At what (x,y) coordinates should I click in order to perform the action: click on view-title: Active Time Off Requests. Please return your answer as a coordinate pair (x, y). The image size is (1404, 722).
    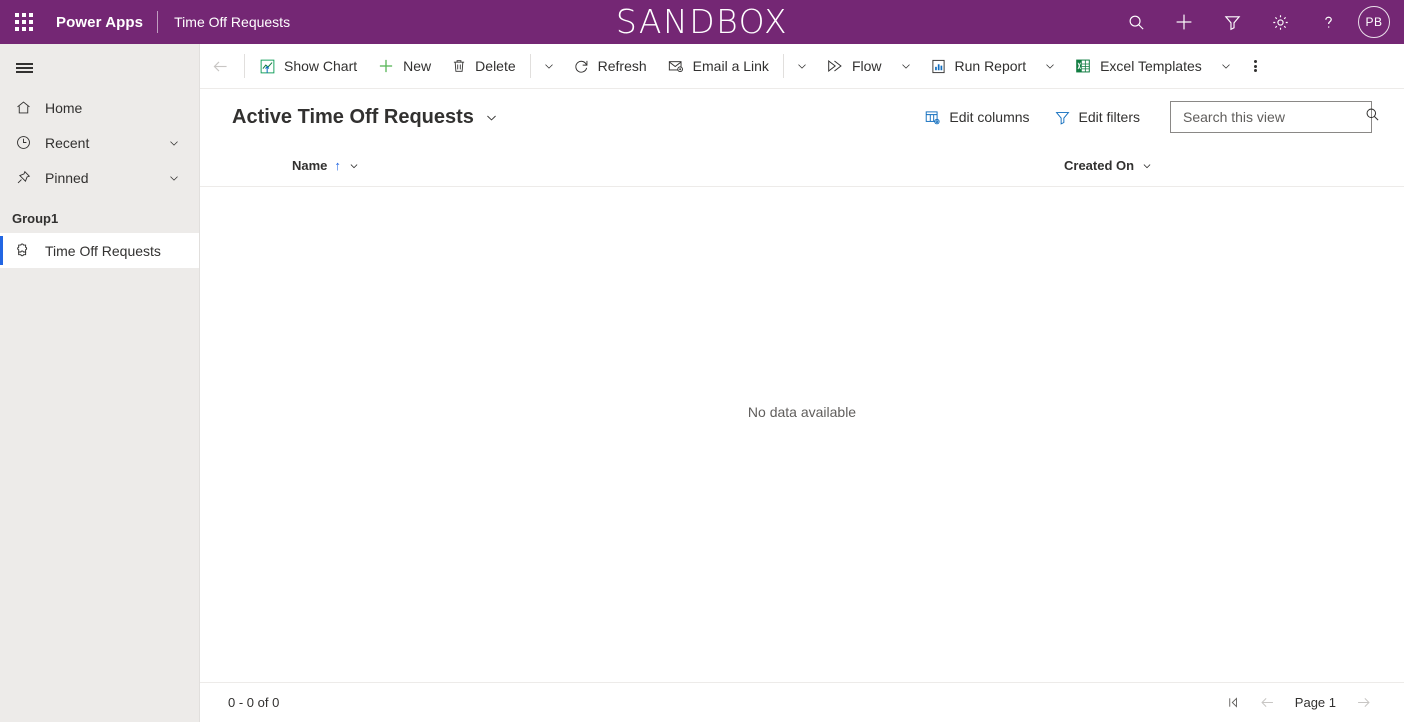
    Looking at the image, I should click on (353, 116).